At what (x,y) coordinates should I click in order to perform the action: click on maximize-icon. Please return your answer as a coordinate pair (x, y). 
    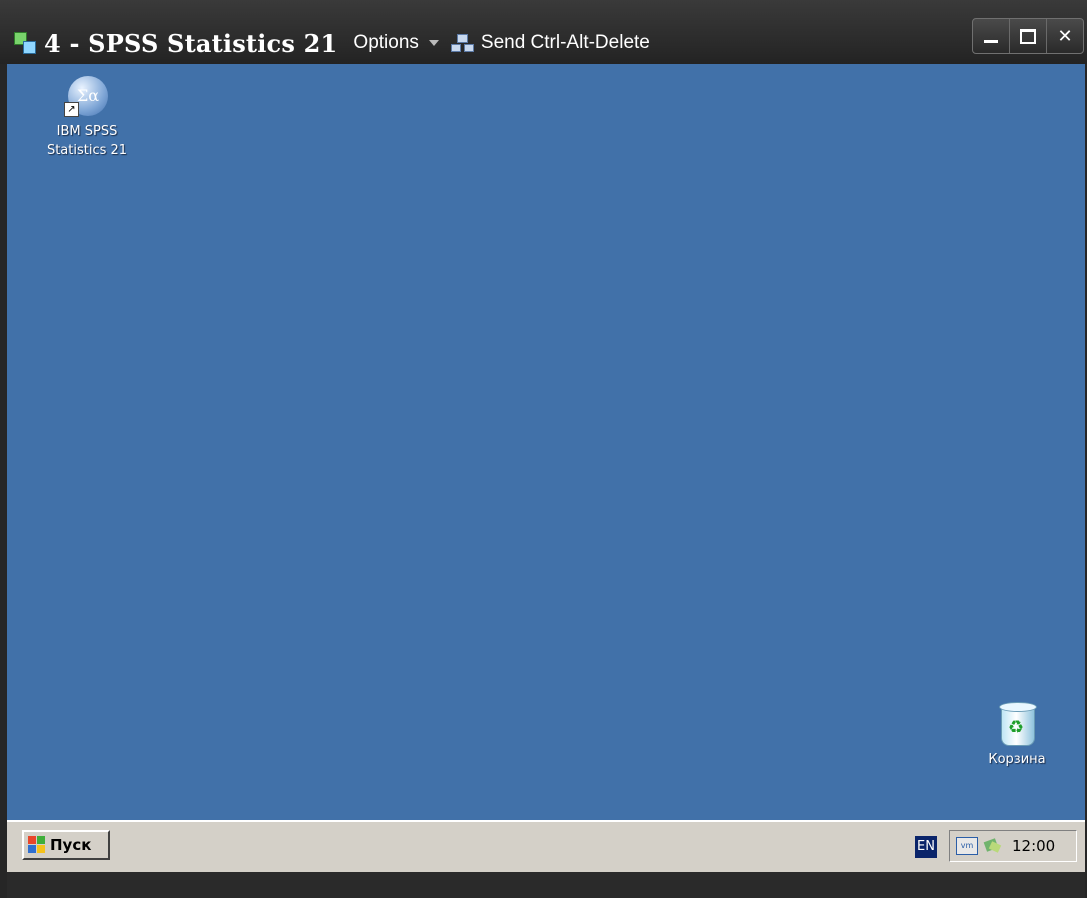
    Looking at the image, I should click on (1028, 36).